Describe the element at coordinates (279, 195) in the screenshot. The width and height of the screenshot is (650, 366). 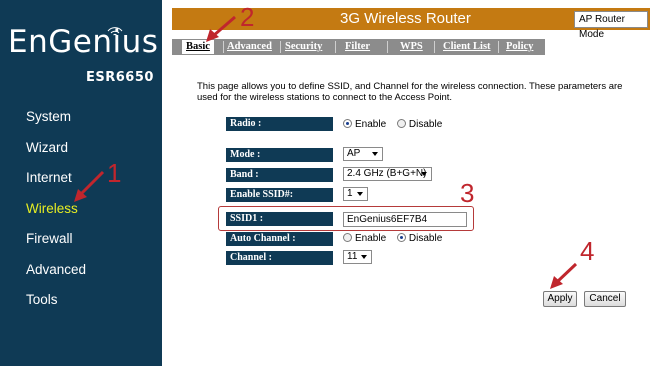
I see `enable-ssid-label: Enable SSID#:` at that location.